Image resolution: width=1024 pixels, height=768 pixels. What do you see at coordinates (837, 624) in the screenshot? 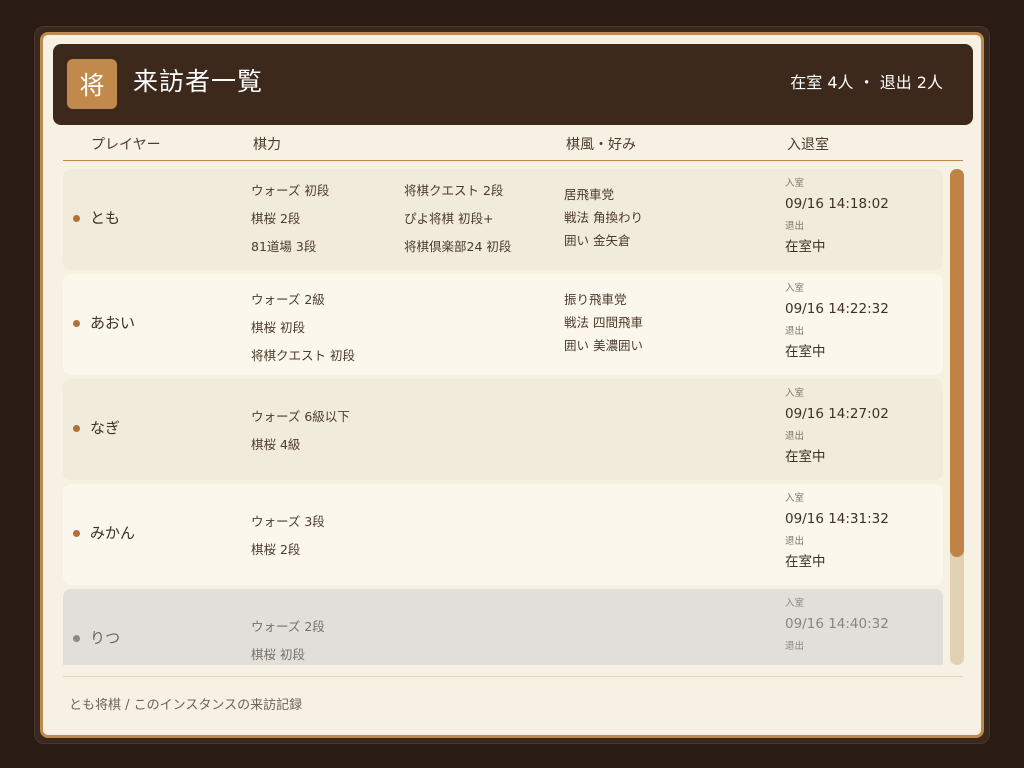
I see `in-time: 09/16 14:40:32` at bounding box center [837, 624].